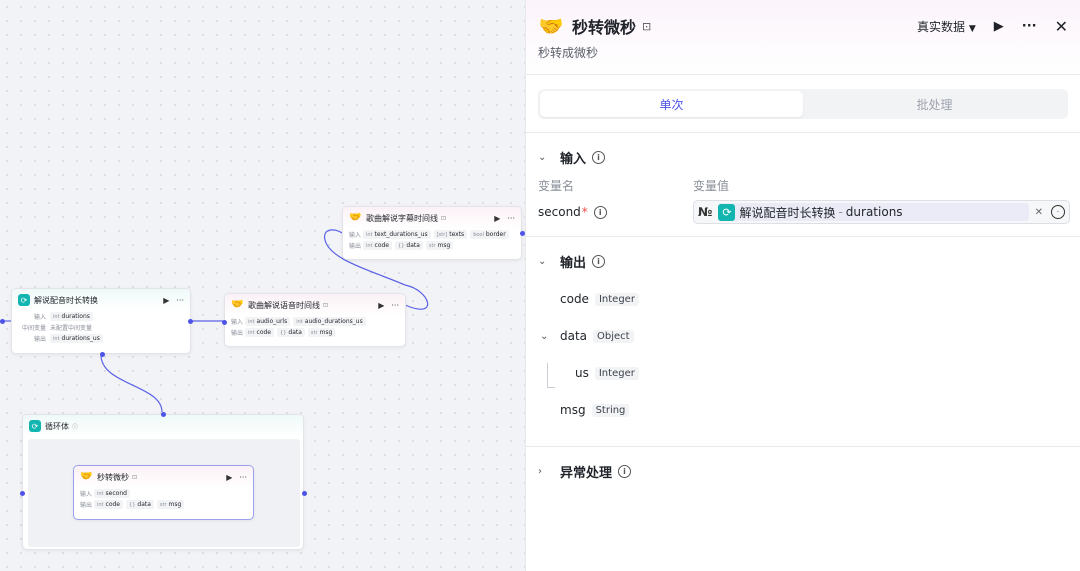 This screenshot has height=571, width=1080. I want to click on error-section-toggle: › 异常处理 i, so click(803, 471).